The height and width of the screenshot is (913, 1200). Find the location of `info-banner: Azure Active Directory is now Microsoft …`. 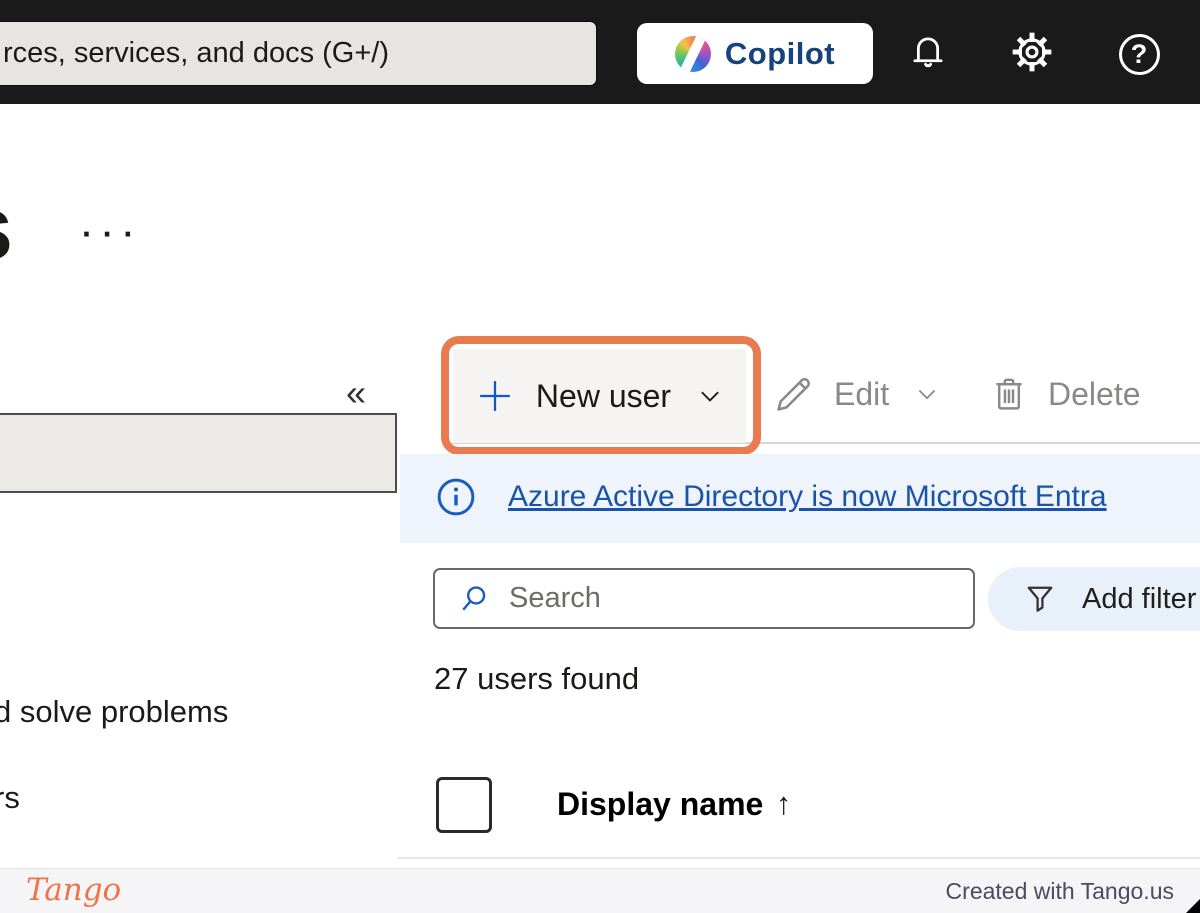

info-banner: Azure Active Directory is now Microsoft … is located at coordinates (800, 498).